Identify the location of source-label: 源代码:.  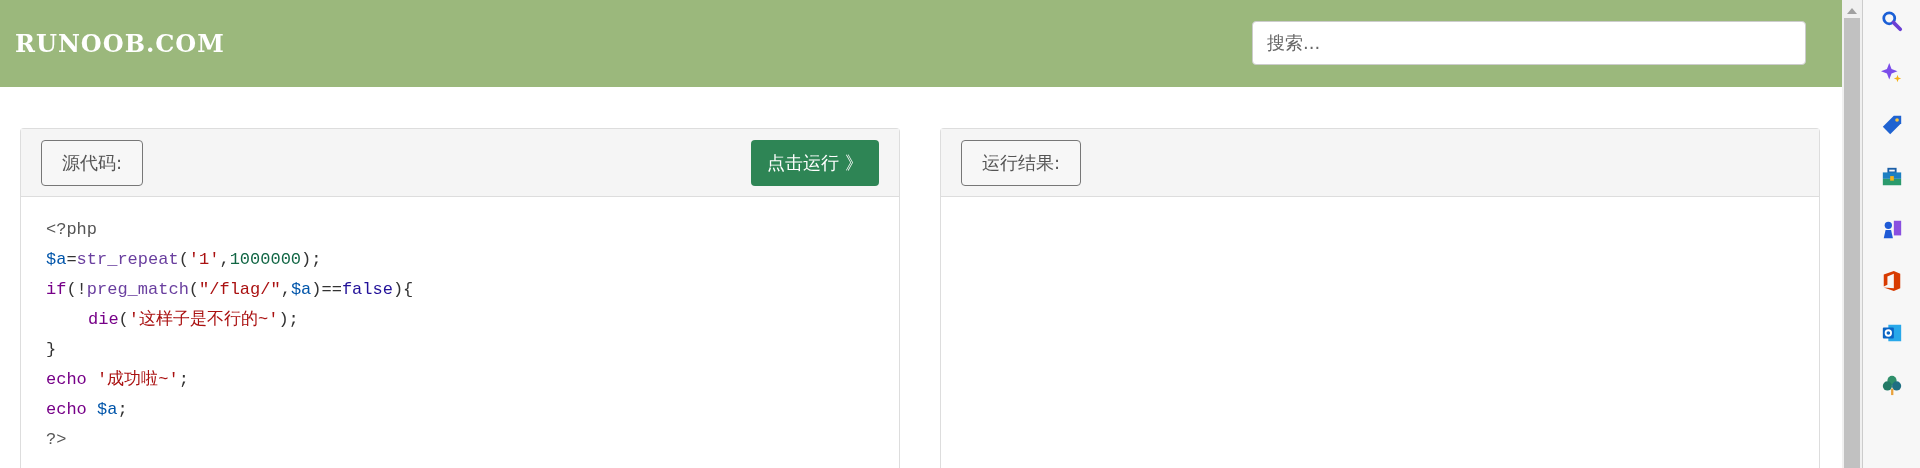
(92, 162).